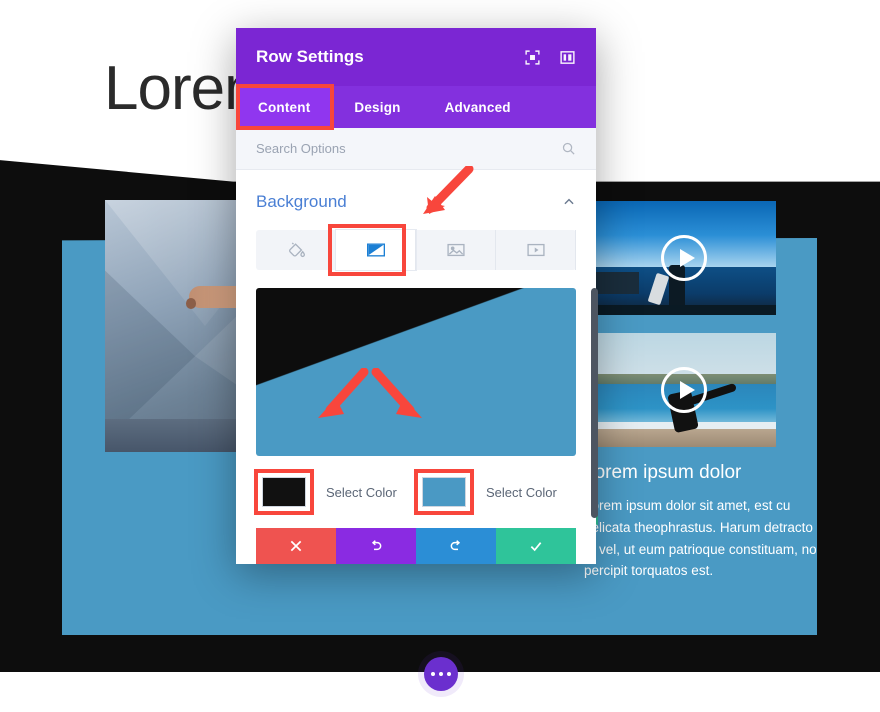 The width and height of the screenshot is (880, 712). What do you see at coordinates (594, 403) in the screenshot?
I see `panel-scrollbar` at bounding box center [594, 403].